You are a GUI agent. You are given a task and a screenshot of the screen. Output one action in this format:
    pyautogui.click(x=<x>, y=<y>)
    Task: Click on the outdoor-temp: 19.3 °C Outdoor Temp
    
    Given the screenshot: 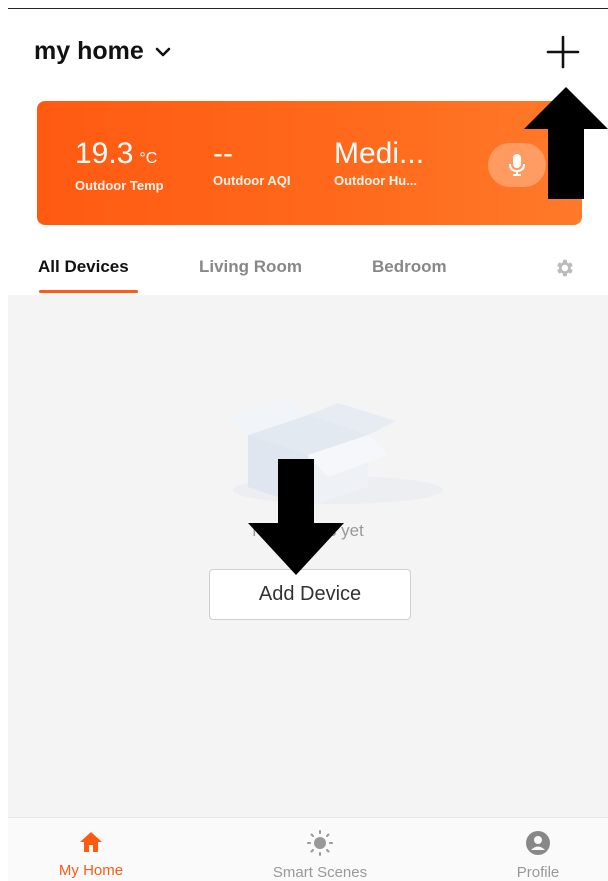 What is the action you would take?
    pyautogui.click(x=119, y=165)
    